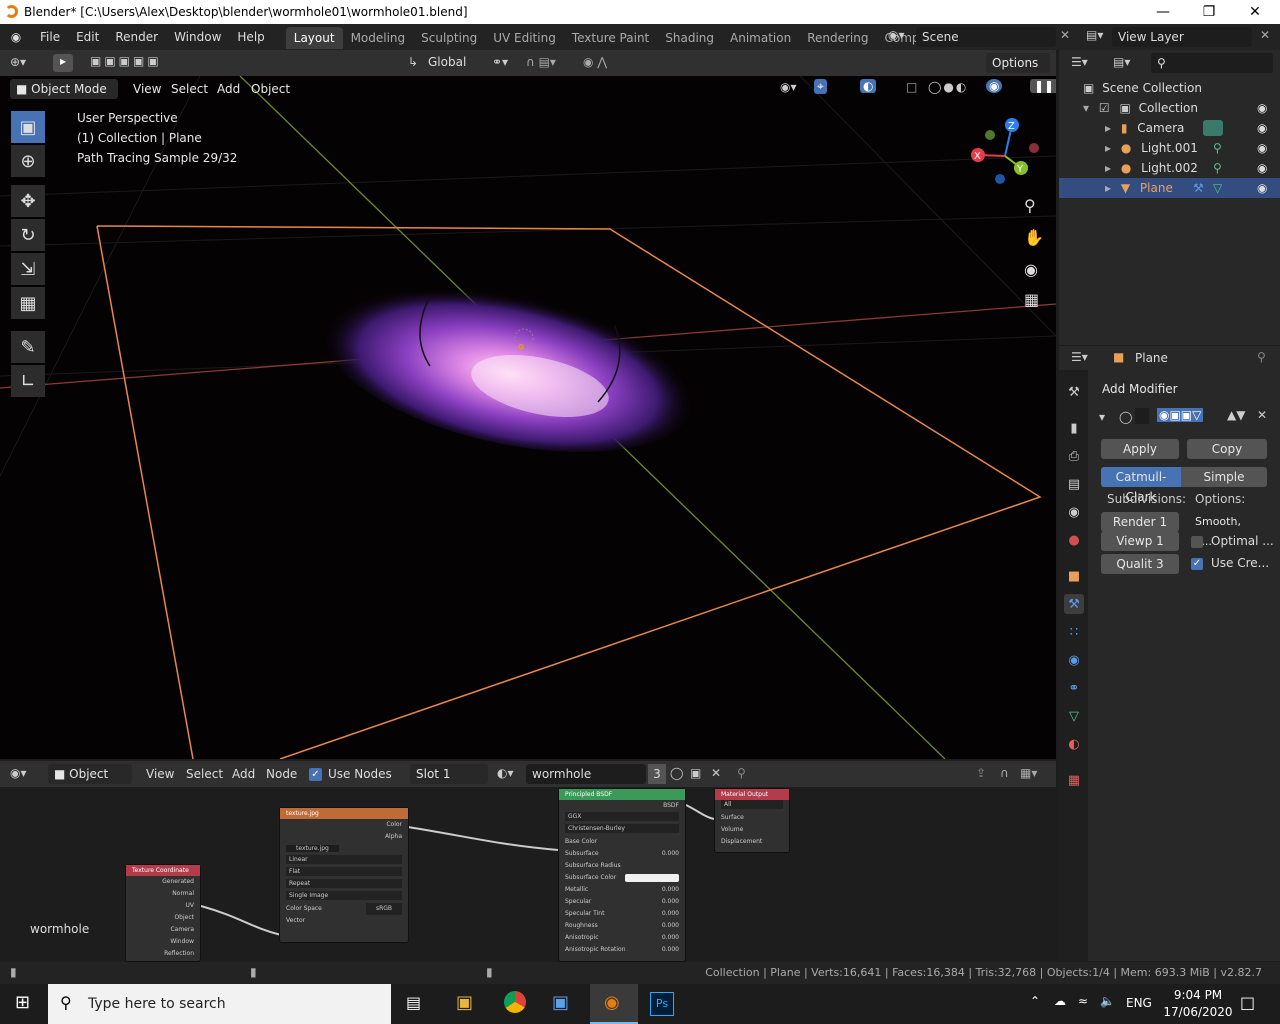 The image size is (1280, 1024). Describe the element at coordinates (1140, 449) in the screenshot. I see `apply-button: Apply` at that location.